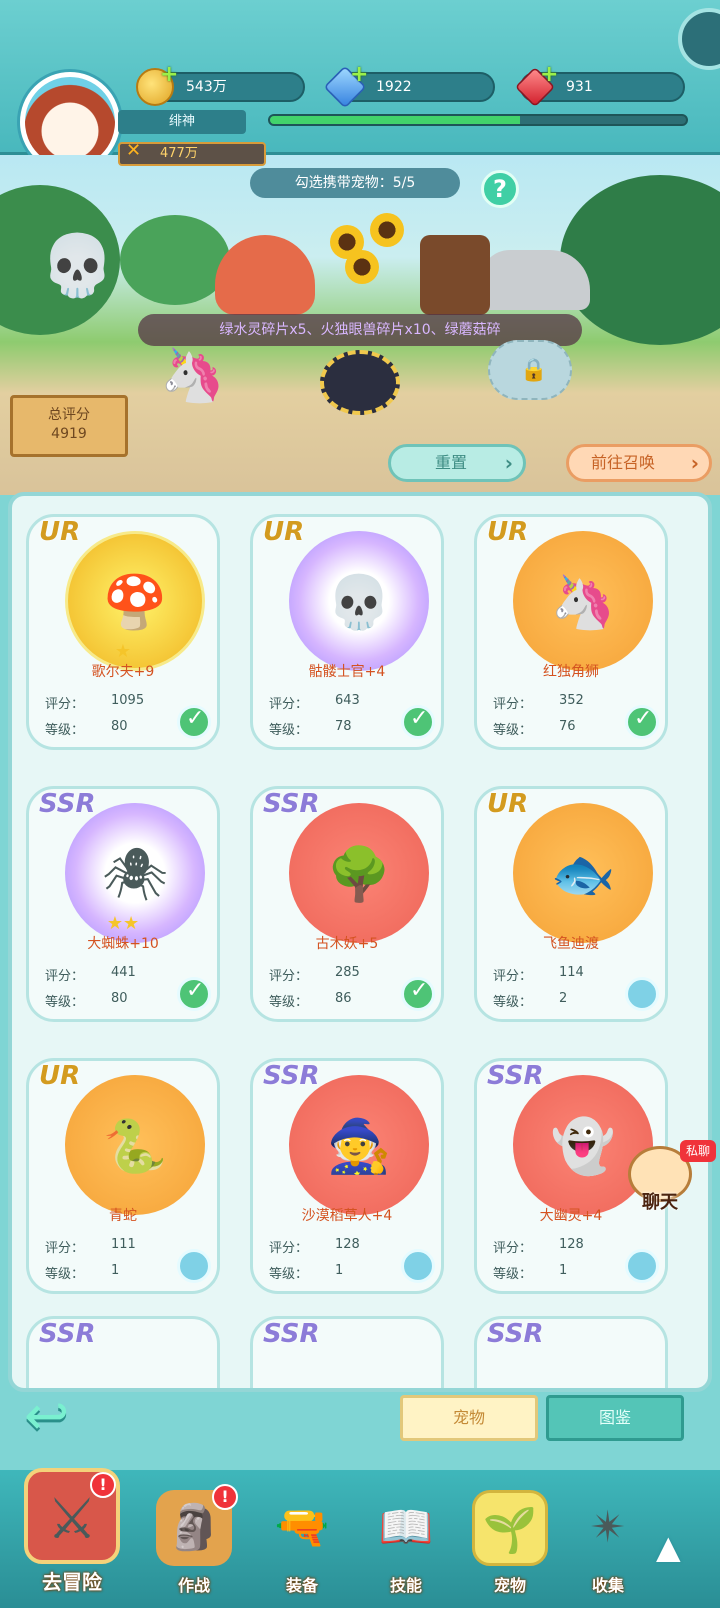 This screenshot has width=720, height=1608. Describe the element at coordinates (608, 1544) in the screenshot. I see `nav-collect: ✴ 收集` at that location.